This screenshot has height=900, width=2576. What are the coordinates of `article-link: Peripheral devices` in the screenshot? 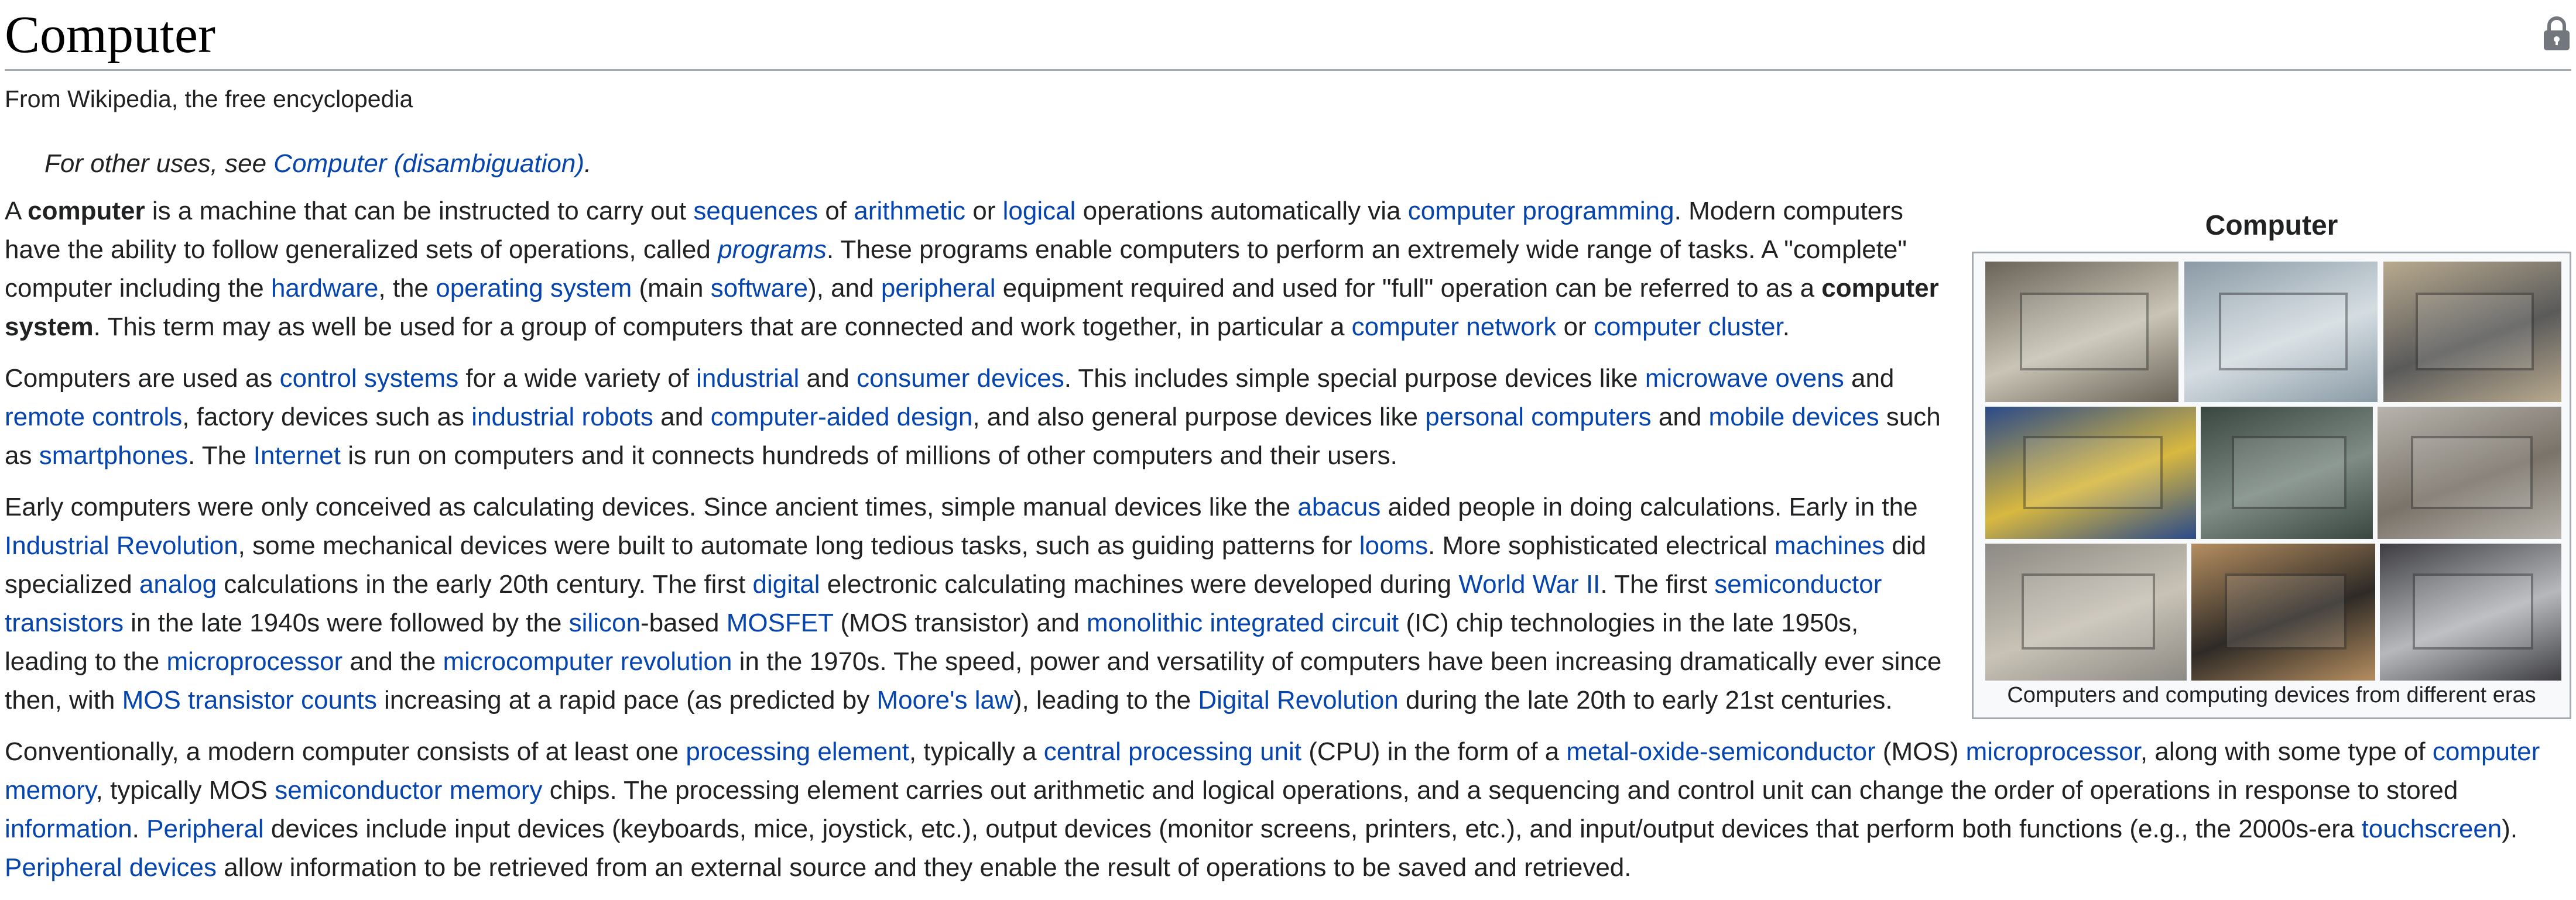 It's located at (111, 868).